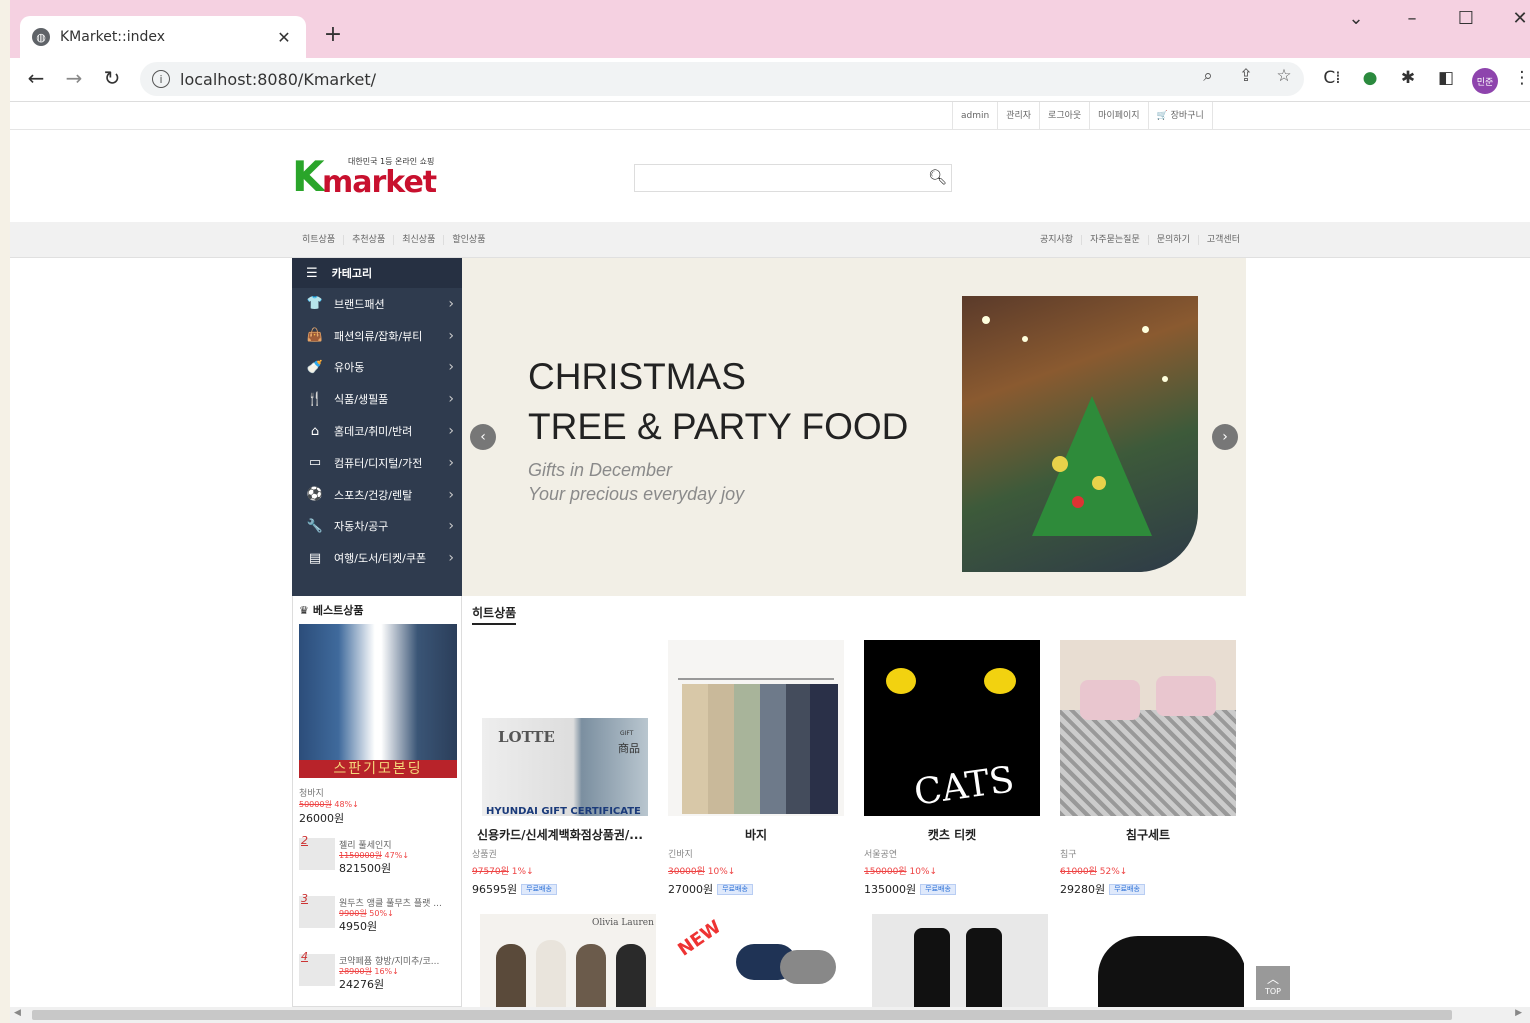 The height and width of the screenshot is (1023, 1530). I want to click on zoom-icon: ⌕, so click(1208, 76).